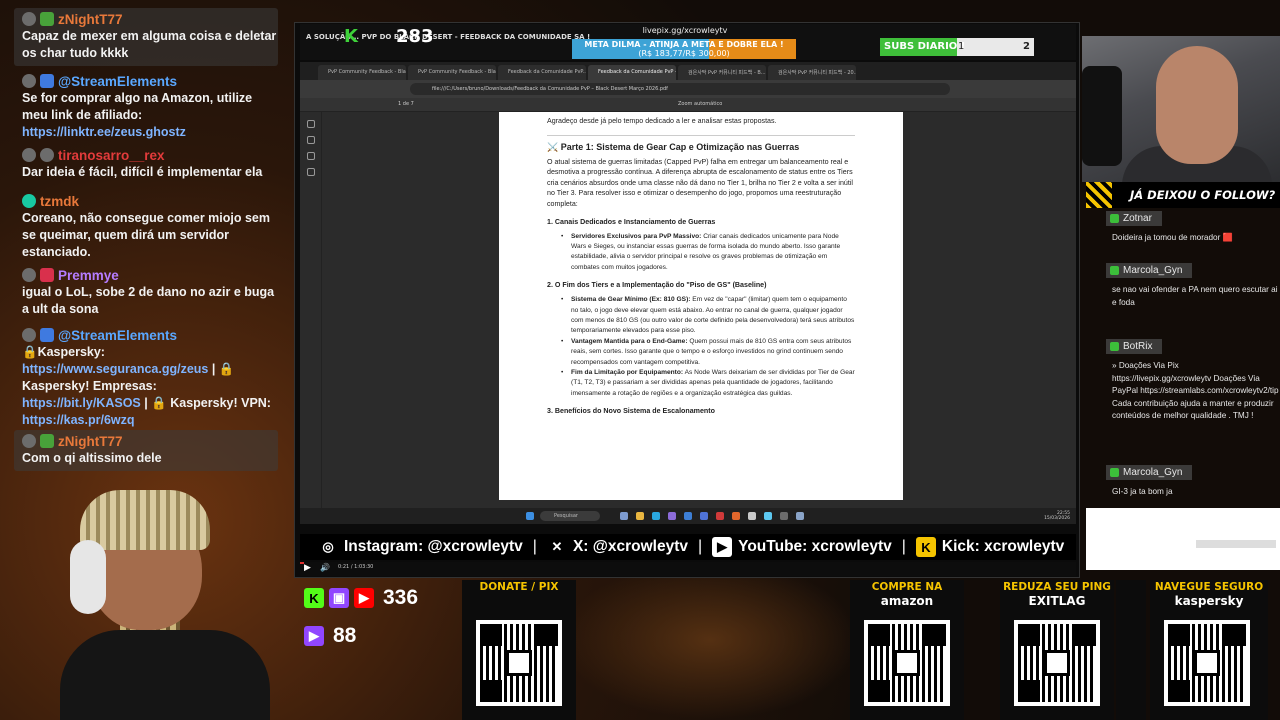 The image size is (1280, 720). Describe the element at coordinates (1114, 218) in the screenshot. I see `kick-badge-icon` at that location.